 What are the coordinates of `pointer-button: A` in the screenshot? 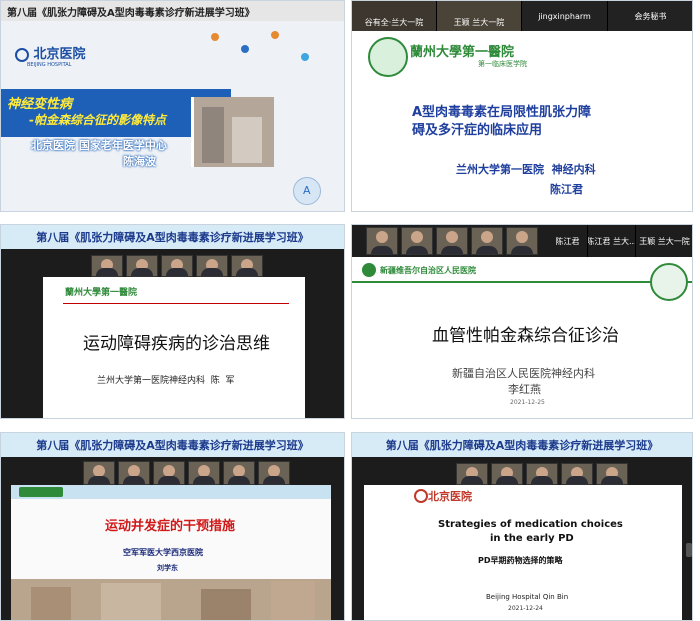 It's located at (307, 191).